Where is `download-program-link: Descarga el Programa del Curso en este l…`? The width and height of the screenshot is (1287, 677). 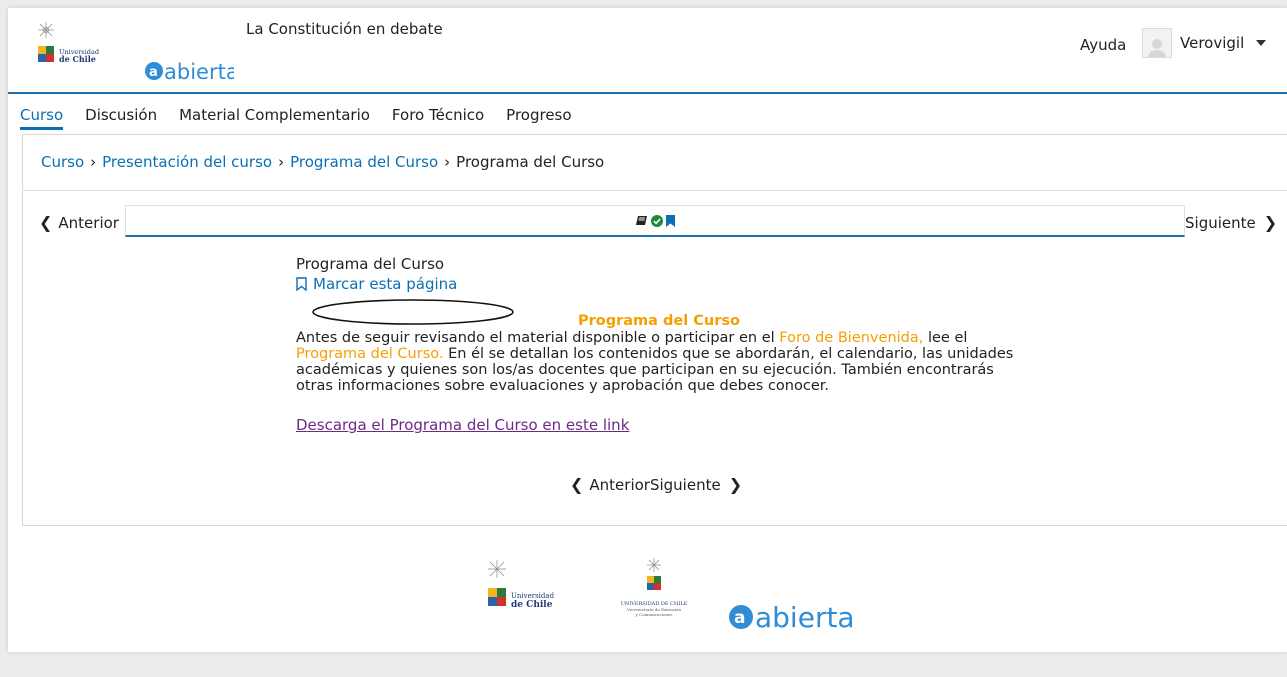
download-program-link: Descarga el Programa del Curso en este l… is located at coordinates (462, 425).